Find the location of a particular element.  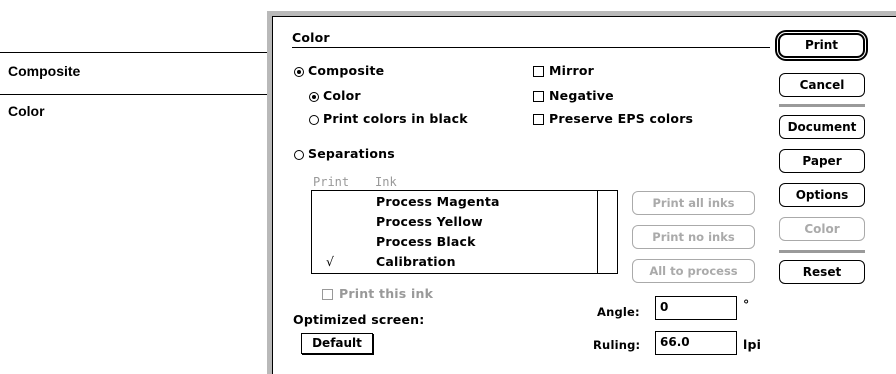

ink-row-name: Process Black is located at coordinates (426, 241).